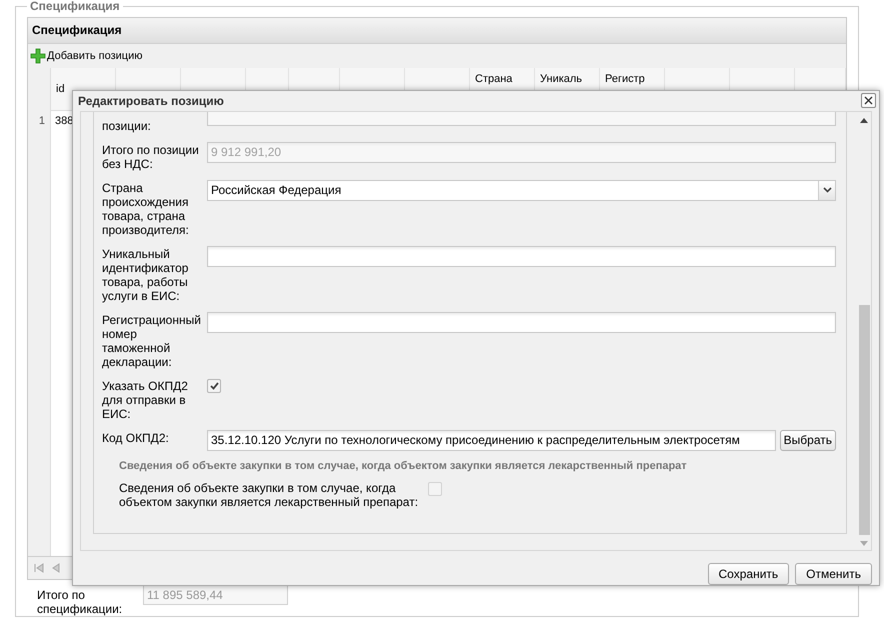  What do you see at coordinates (864, 543) in the screenshot?
I see `scroll-down-icon` at bounding box center [864, 543].